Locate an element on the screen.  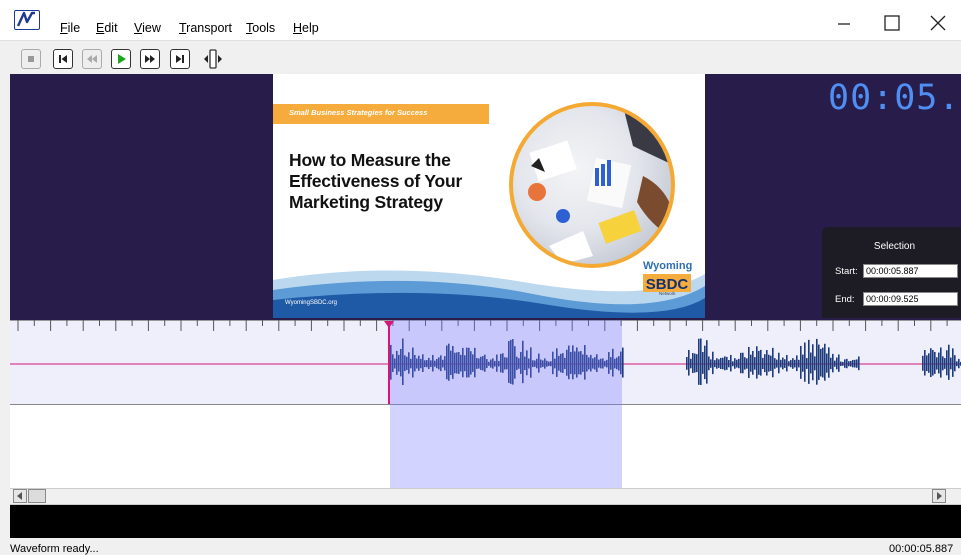
split-icon is located at coordinates (213, 59).